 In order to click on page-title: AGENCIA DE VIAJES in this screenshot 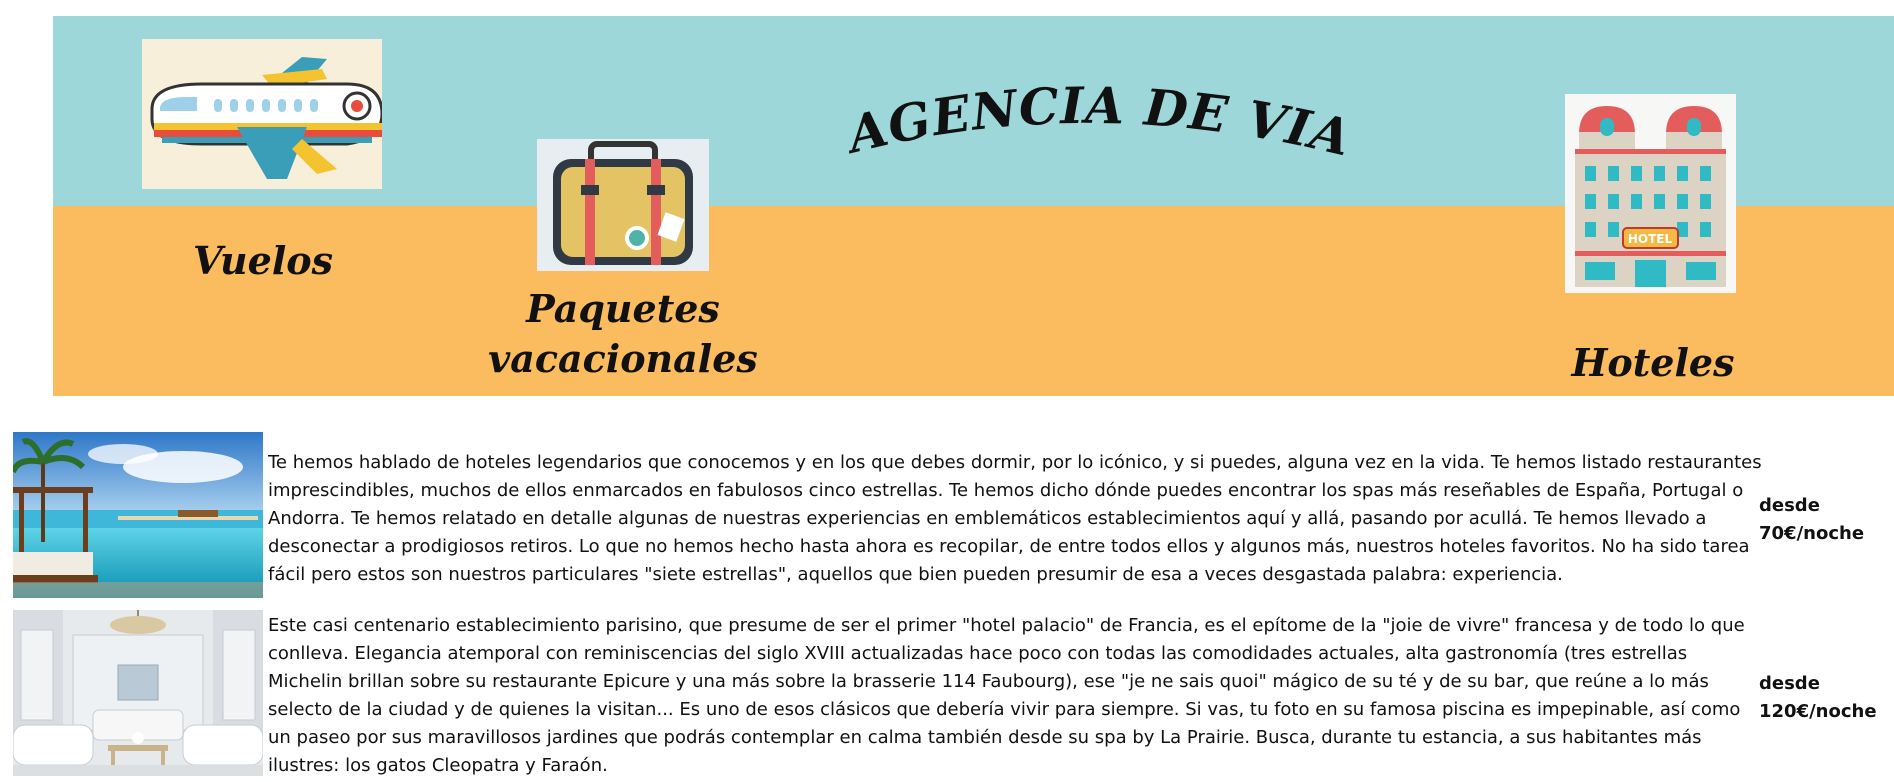, I will do `click(1068, 89)`.